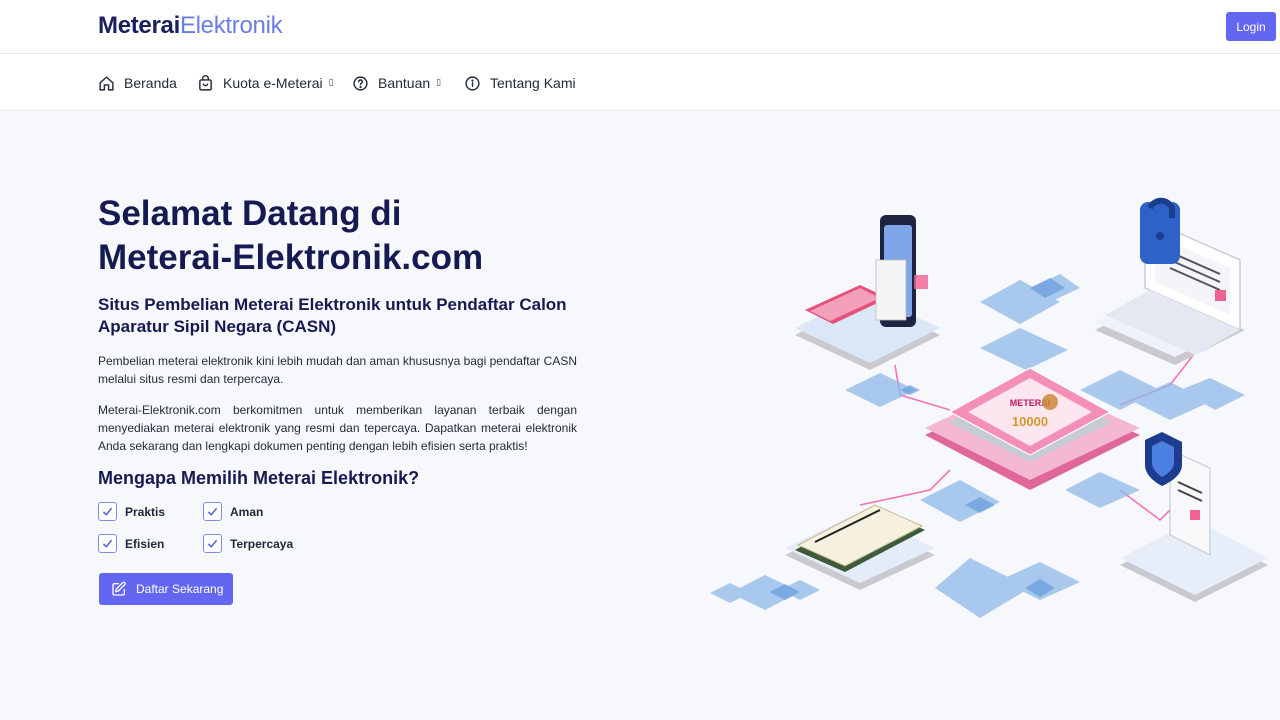  What do you see at coordinates (247, 511) in the screenshot?
I see `benefit-label: Aman` at bounding box center [247, 511].